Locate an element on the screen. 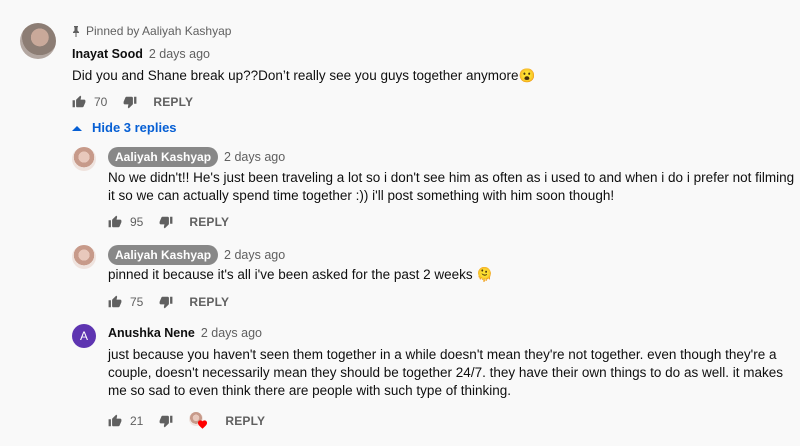  reply-actions: 75 REPLY is located at coordinates (168, 302).